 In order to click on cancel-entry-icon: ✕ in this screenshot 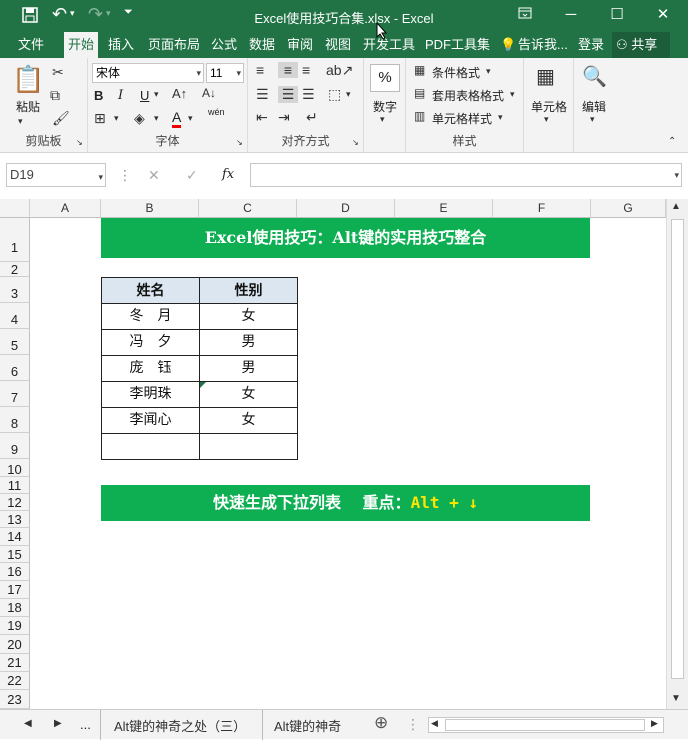, I will do `click(154, 175)`.